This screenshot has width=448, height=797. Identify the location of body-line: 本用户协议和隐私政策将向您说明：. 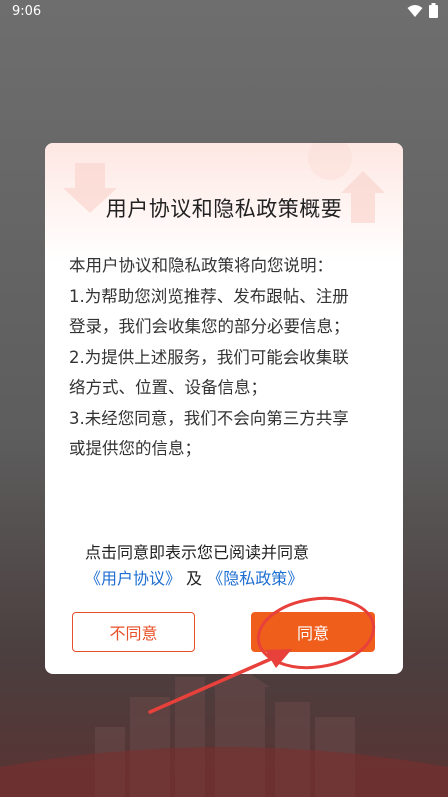
(201, 265).